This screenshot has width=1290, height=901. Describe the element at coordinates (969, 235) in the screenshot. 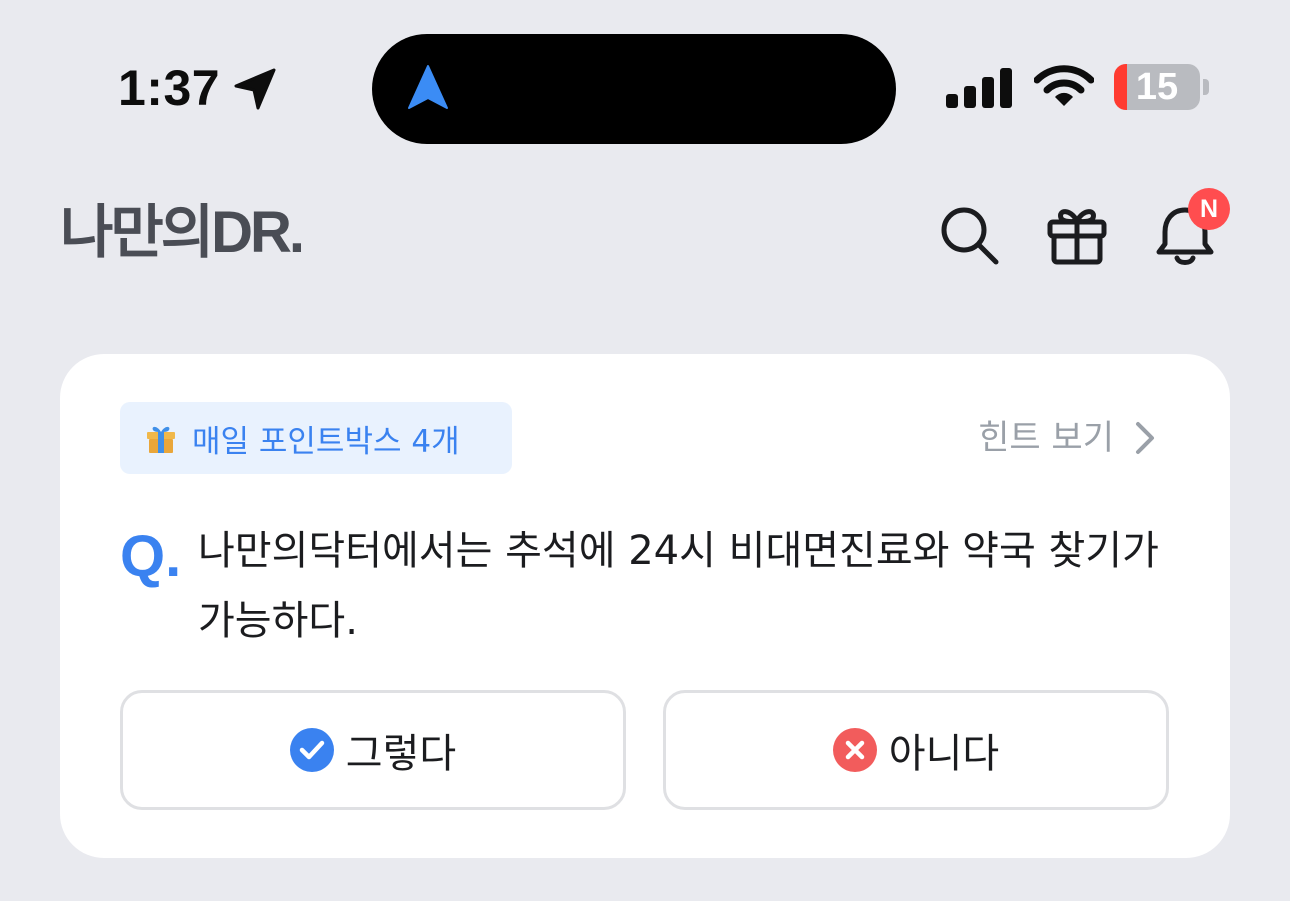

I see `search-icon` at that location.